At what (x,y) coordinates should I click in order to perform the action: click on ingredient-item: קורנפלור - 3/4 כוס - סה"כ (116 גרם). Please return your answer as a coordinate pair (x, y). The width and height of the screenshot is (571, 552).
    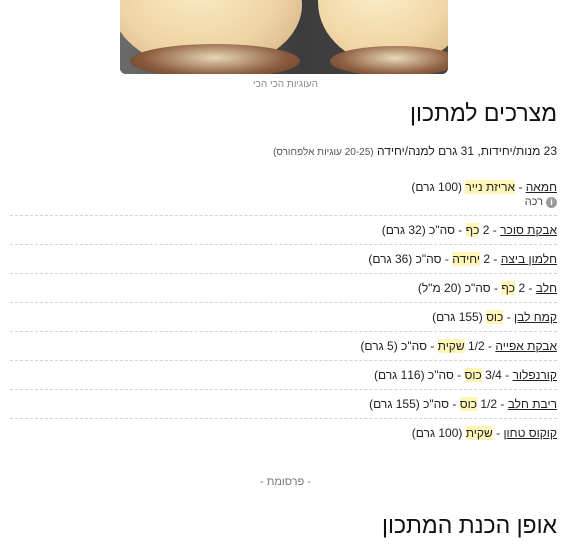
    Looking at the image, I should click on (283, 375).